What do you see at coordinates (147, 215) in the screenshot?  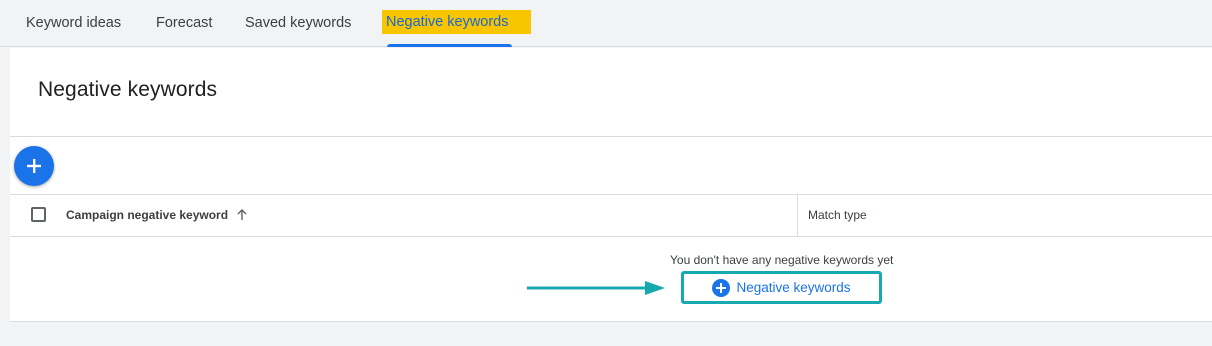 I see `column-header-label: Campaign negative keyword` at bounding box center [147, 215].